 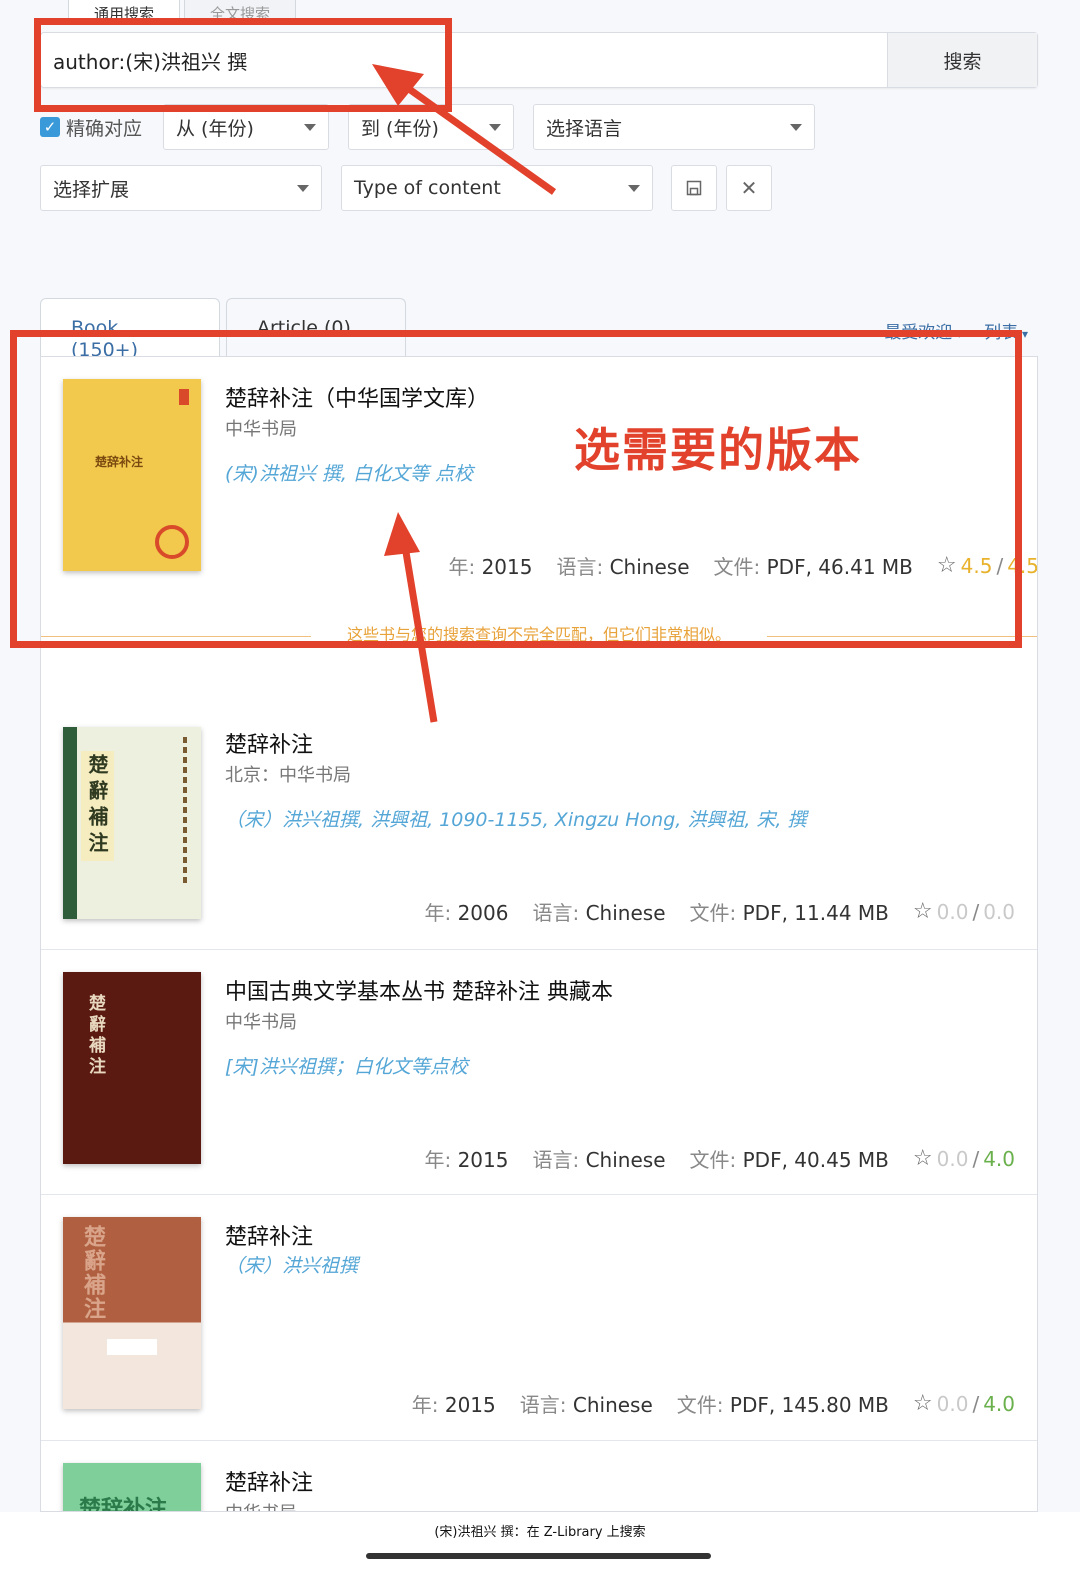 I want to click on annotation-arrows, so click(x=464, y=393).